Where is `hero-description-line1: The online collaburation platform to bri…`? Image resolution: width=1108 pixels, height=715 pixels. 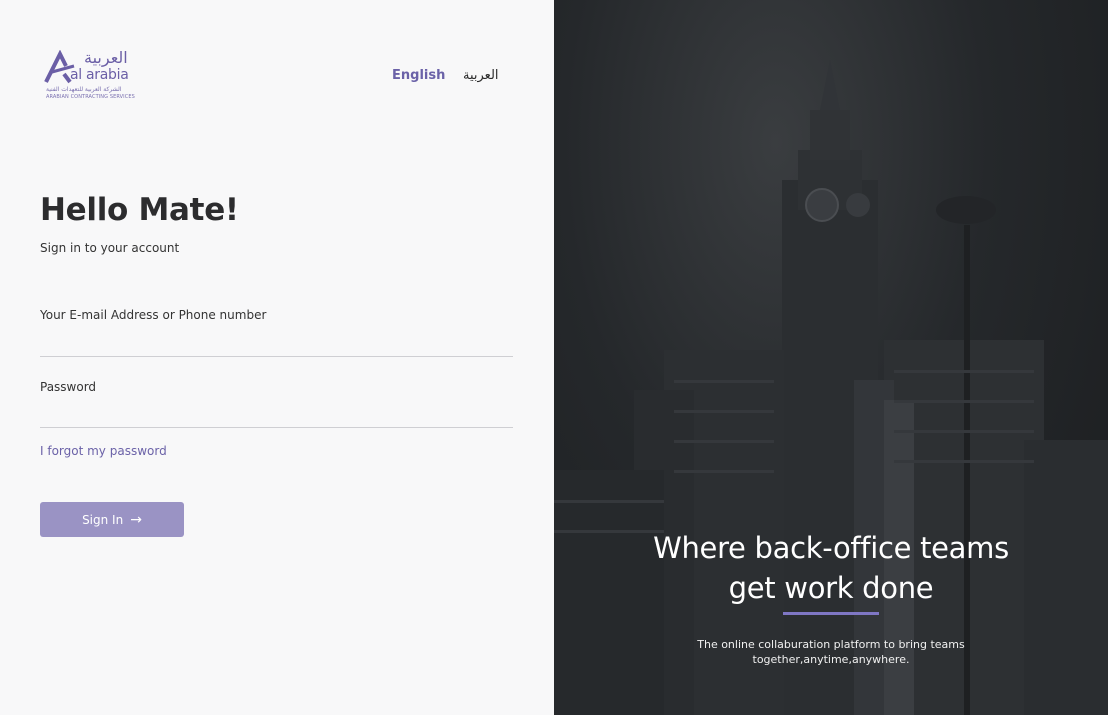
hero-description-line1: The online collaburation platform to bri… is located at coordinates (831, 644).